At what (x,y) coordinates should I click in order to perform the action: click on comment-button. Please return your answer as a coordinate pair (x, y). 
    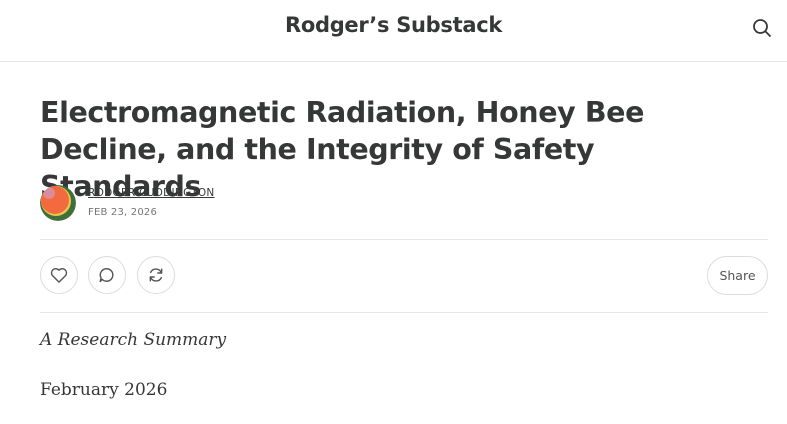
    Looking at the image, I should click on (107, 275).